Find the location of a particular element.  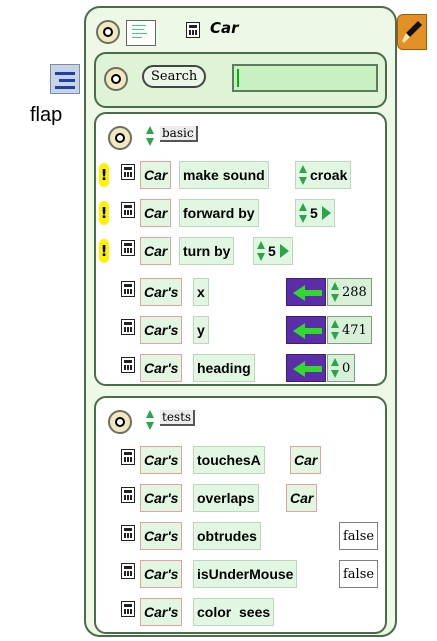

test-name-tile: overlaps is located at coordinates (226, 498).